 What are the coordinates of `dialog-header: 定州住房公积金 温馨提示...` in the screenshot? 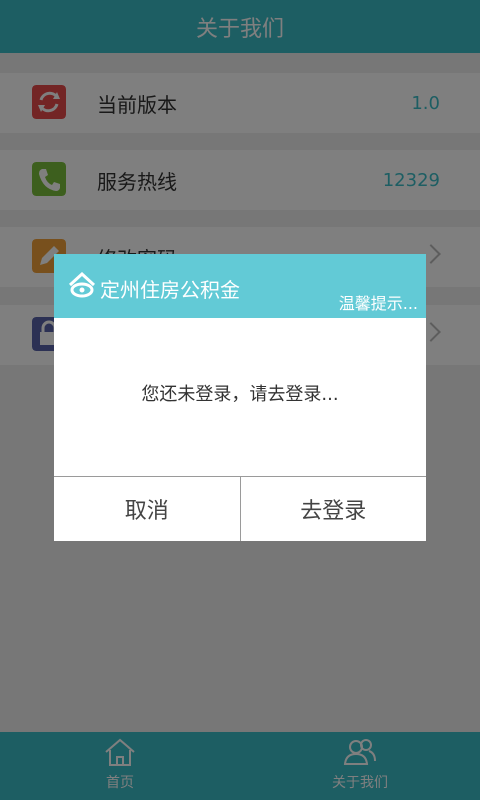 It's located at (240, 286).